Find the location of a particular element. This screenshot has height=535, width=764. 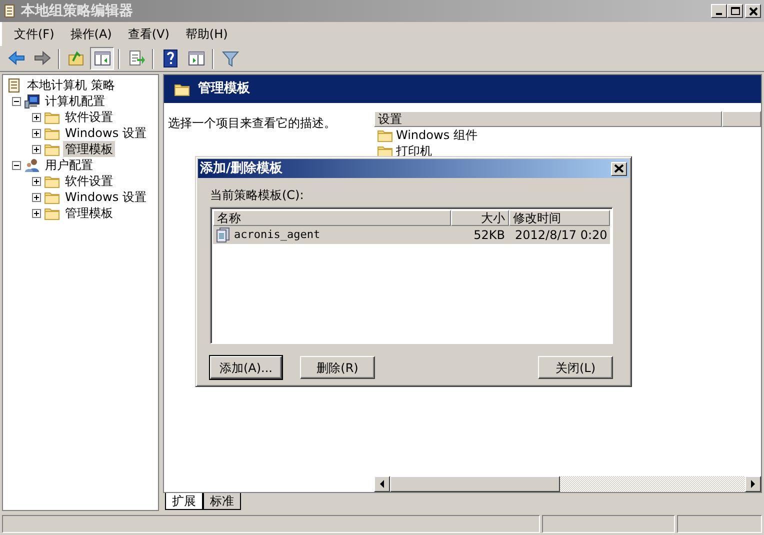

export-list-icon is located at coordinates (136, 58).